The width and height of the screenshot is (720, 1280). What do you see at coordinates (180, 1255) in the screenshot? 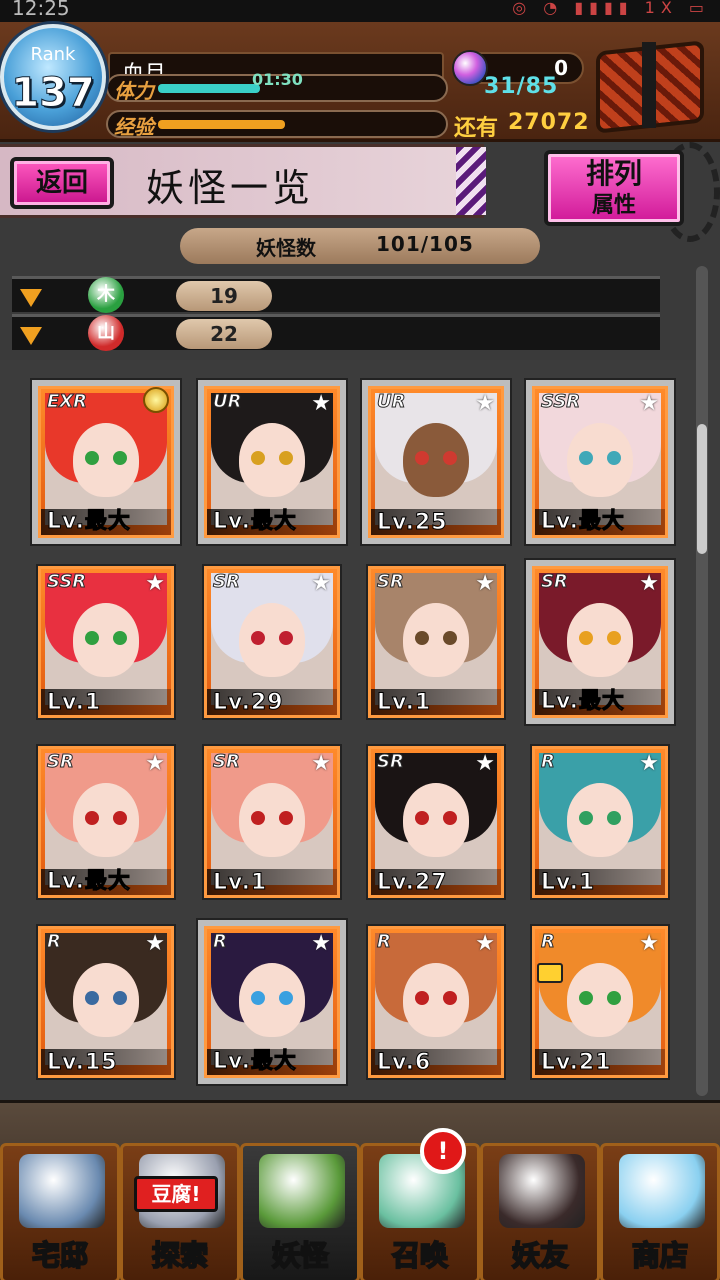
I see `nav-label: 探索` at bounding box center [180, 1255].